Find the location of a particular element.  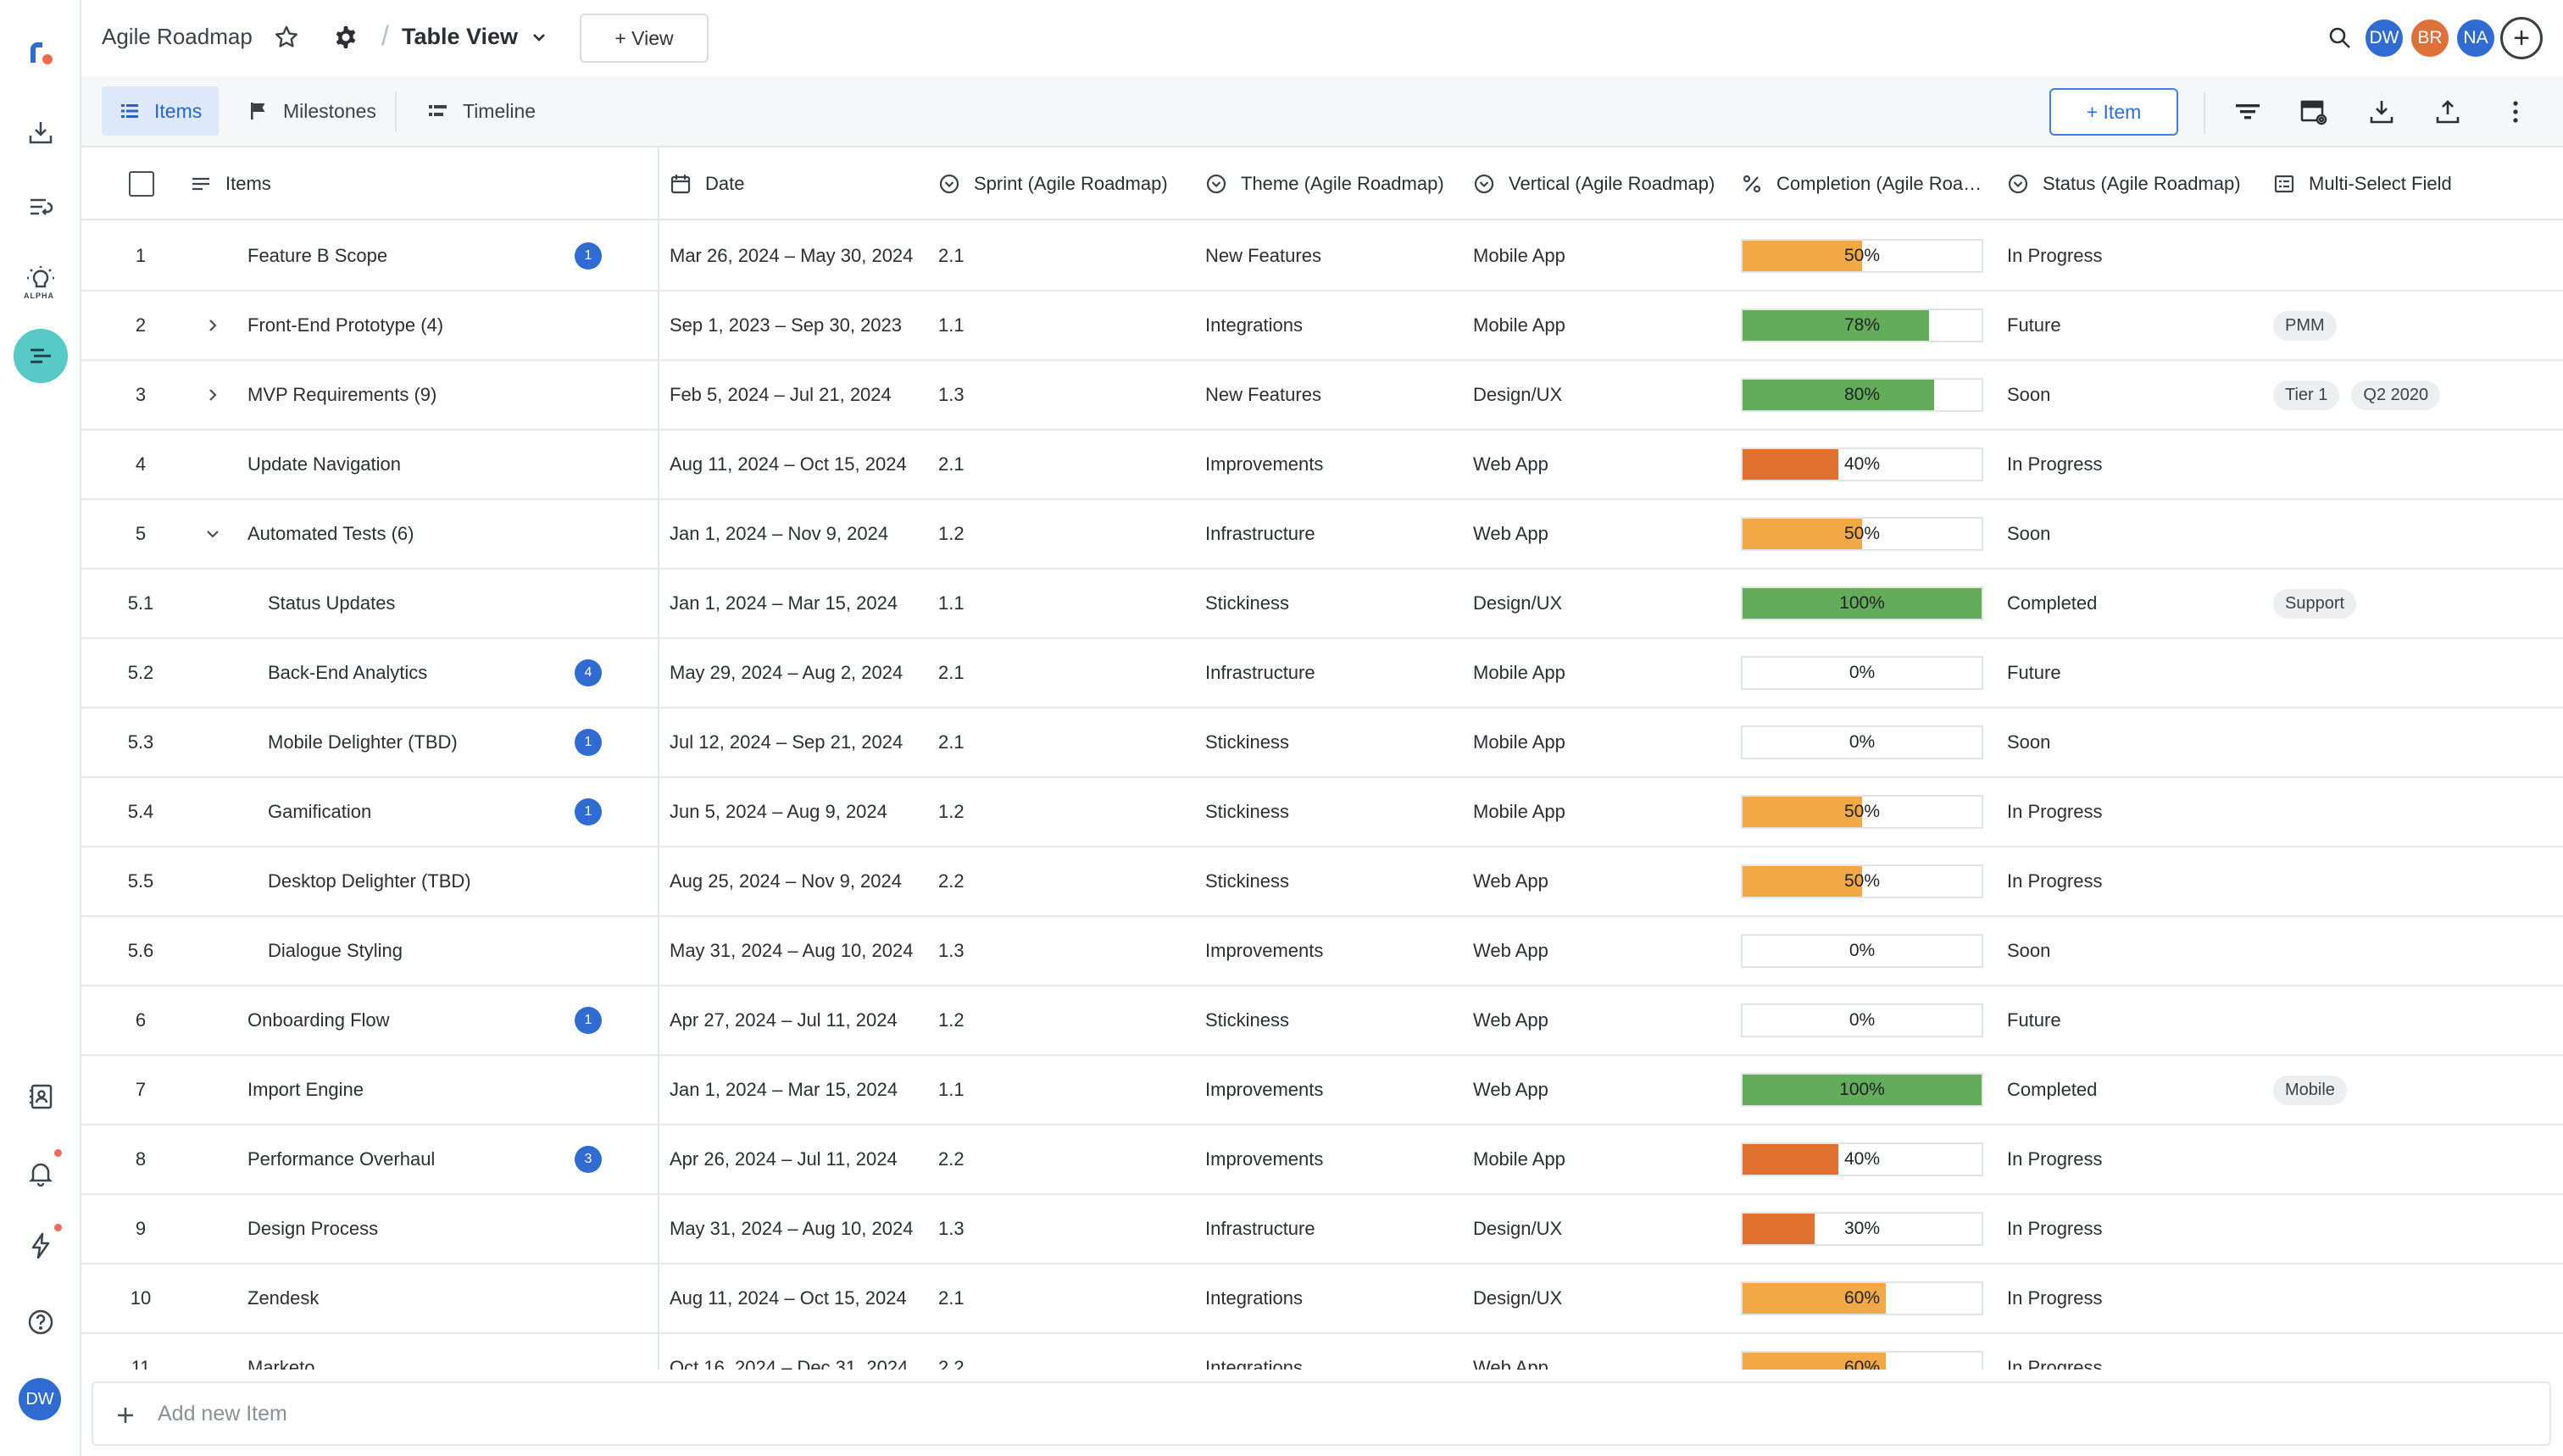

backlog-list-icon is located at coordinates (41, 207).